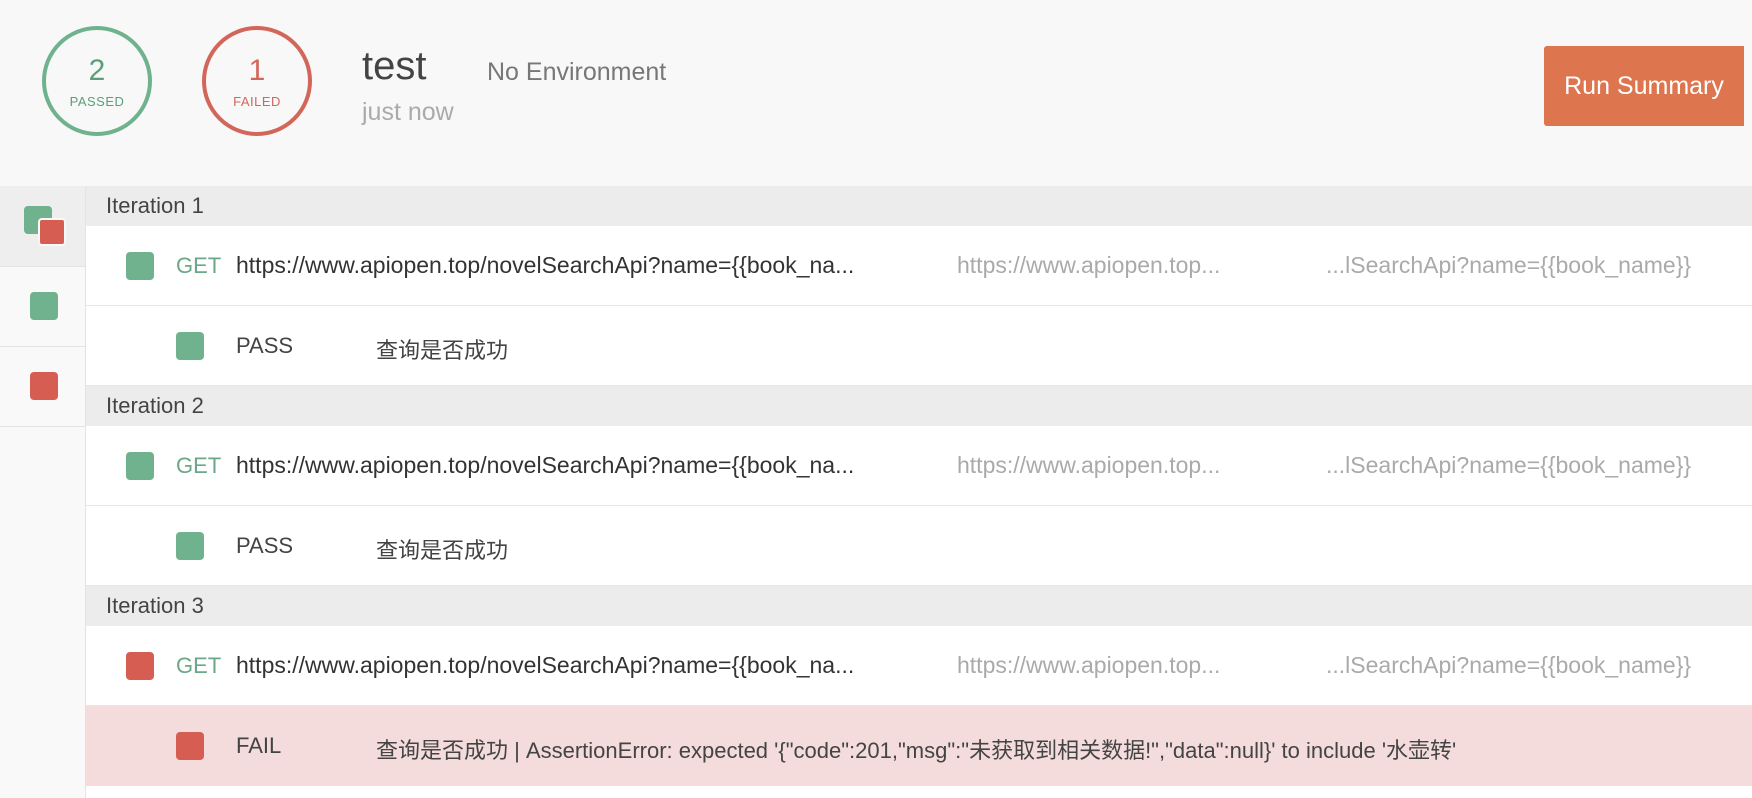  Describe the element at coordinates (97, 70) in the screenshot. I see `passed-count: 2` at that location.